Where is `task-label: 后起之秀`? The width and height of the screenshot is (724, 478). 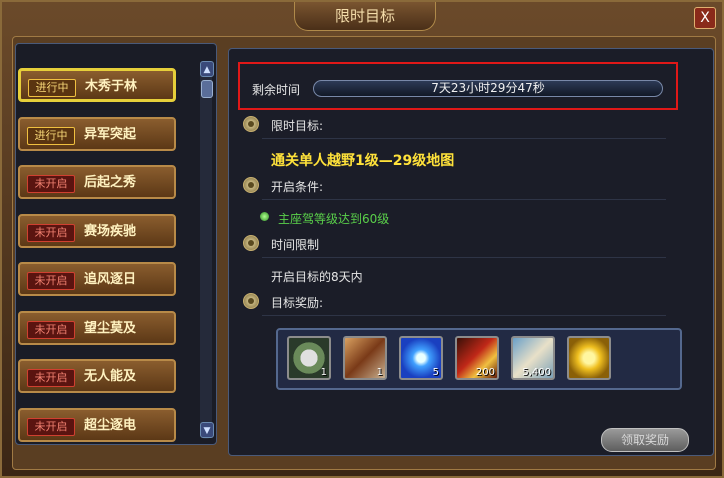
task-label: 后起之秀 is located at coordinates (110, 182).